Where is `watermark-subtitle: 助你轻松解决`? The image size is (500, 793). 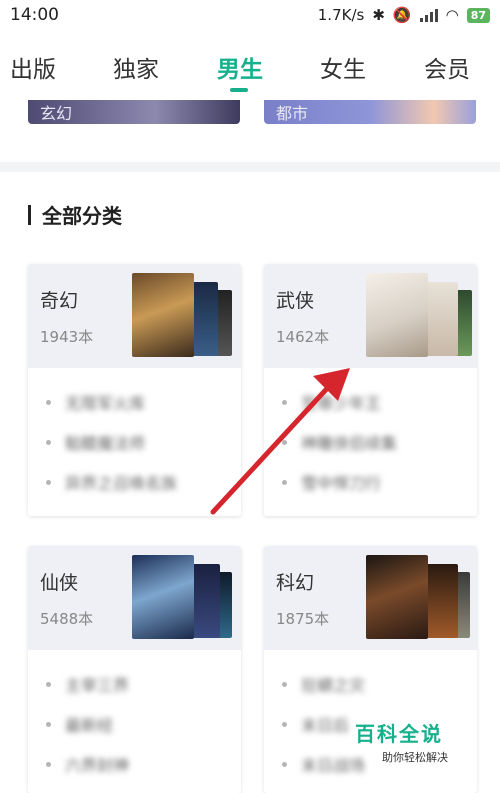
watermark-subtitle: 助你轻松解决 is located at coordinates (415, 757).